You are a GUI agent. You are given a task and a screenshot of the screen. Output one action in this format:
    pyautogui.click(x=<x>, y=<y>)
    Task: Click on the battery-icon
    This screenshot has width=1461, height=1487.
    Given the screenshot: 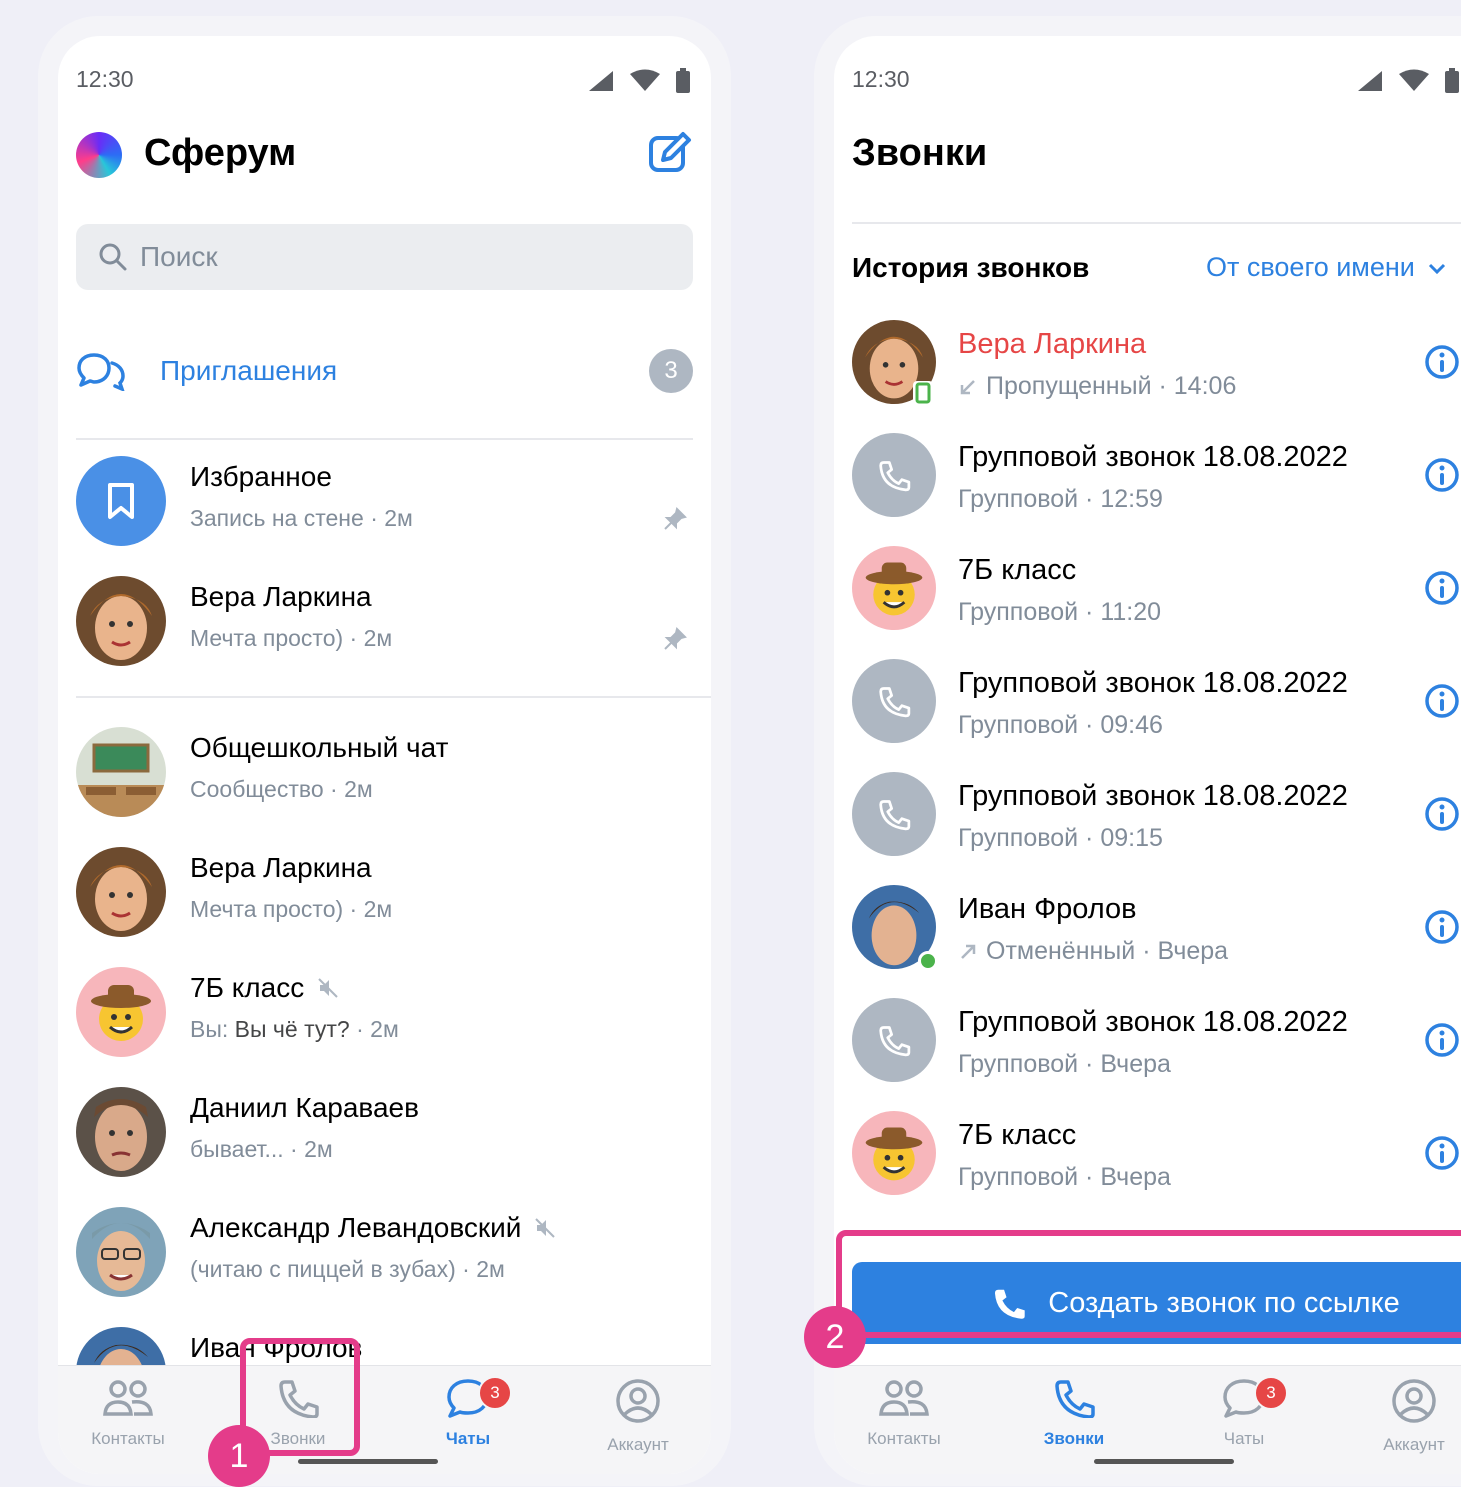 What is the action you would take?
    pyautogui.click(x=1452, y=80)
    